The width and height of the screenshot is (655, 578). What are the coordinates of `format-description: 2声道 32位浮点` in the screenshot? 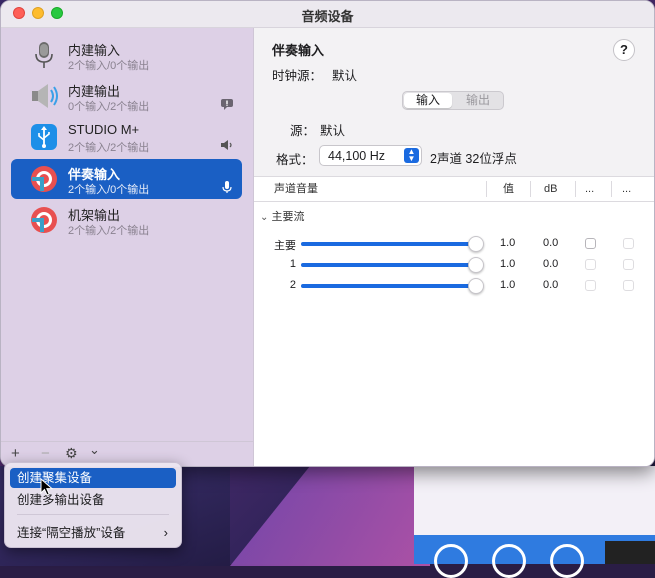 It's located at (473, 159).